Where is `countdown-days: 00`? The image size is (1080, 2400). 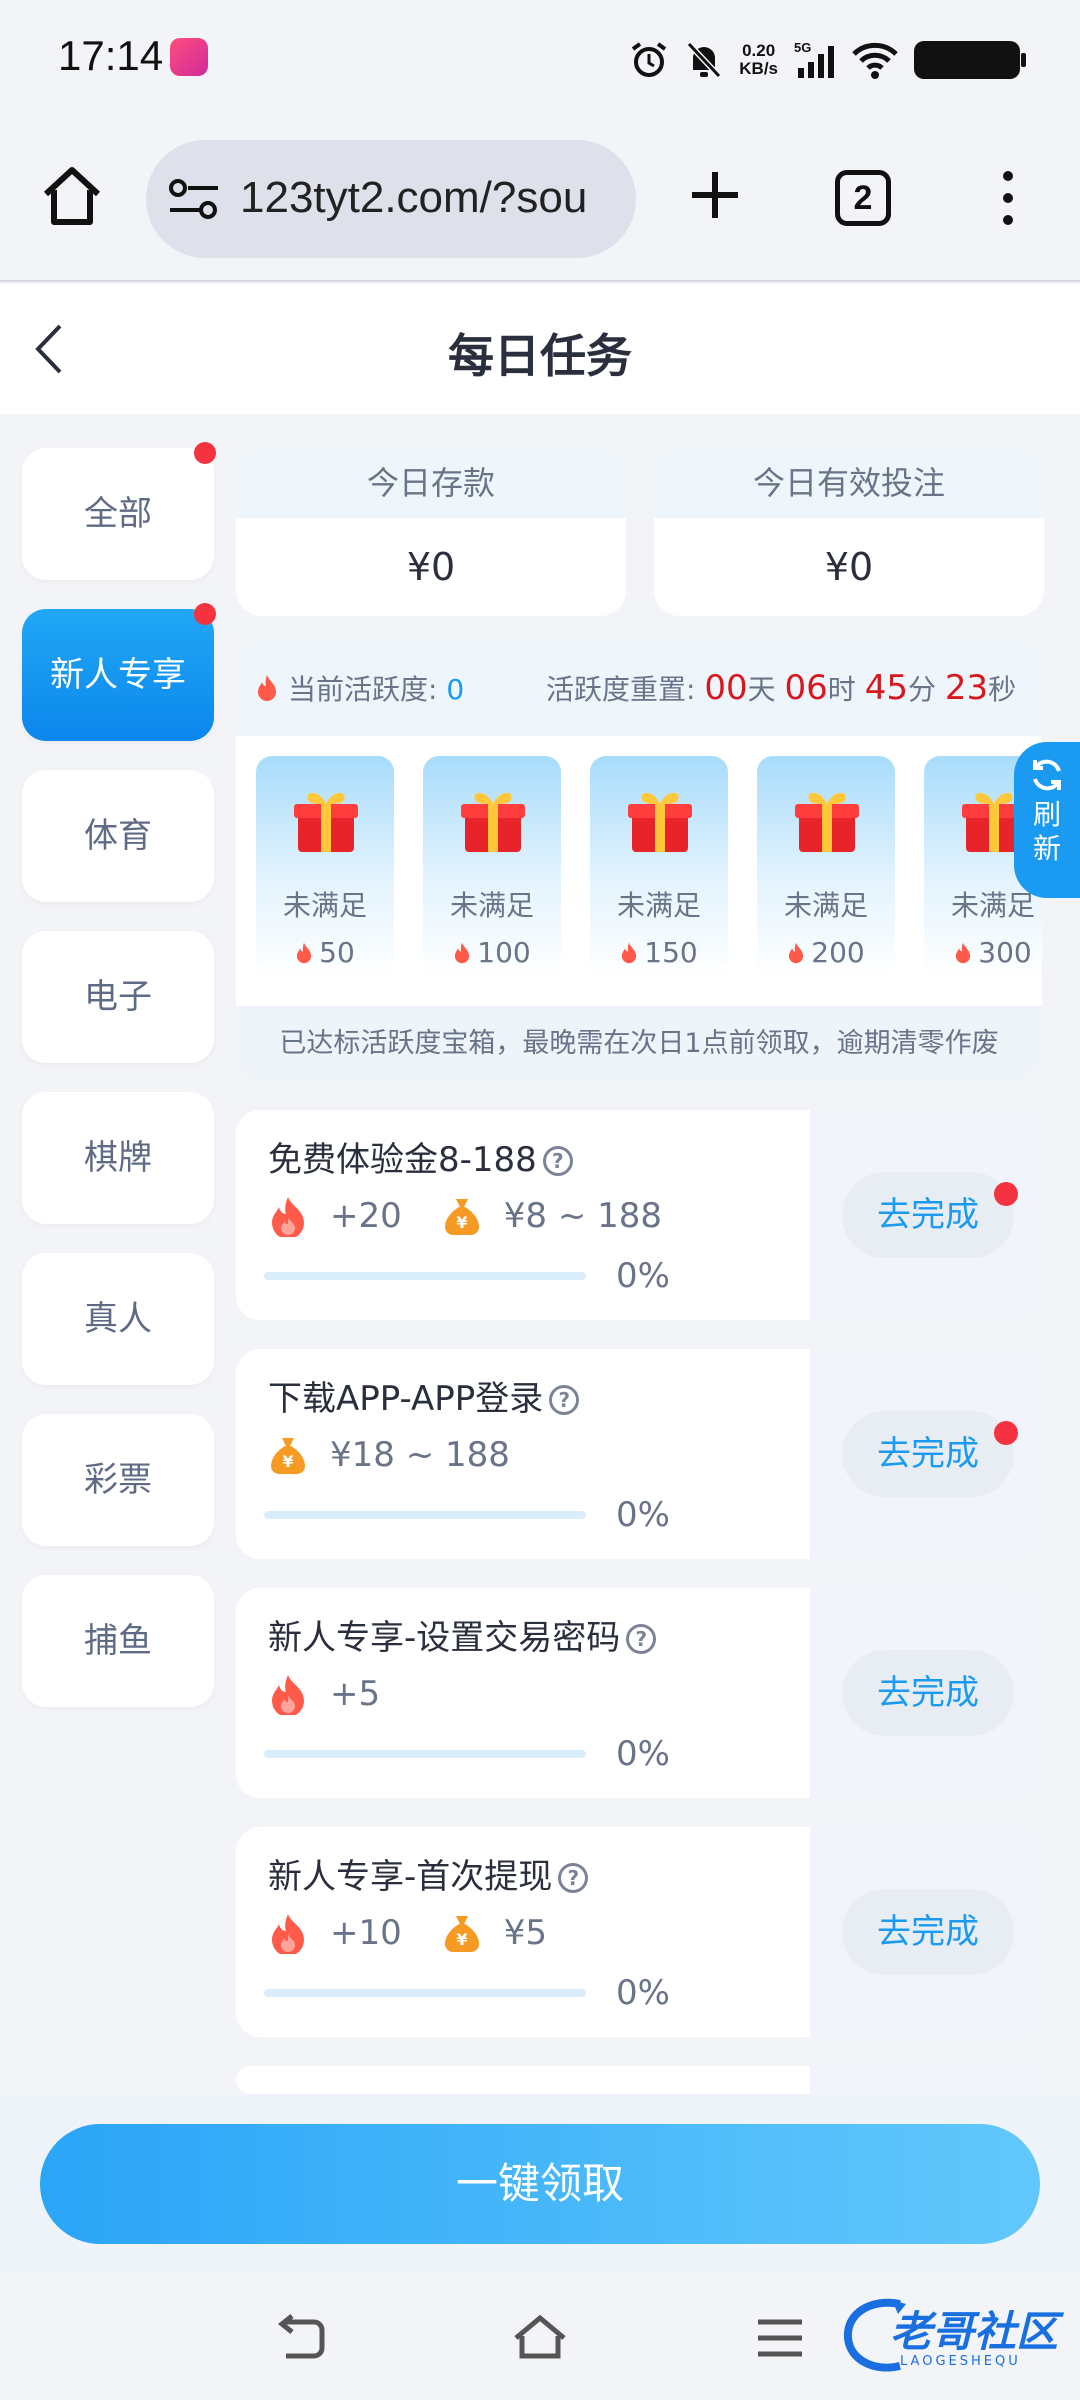 countdown-days: 00 is located at coordinates (726, 688).